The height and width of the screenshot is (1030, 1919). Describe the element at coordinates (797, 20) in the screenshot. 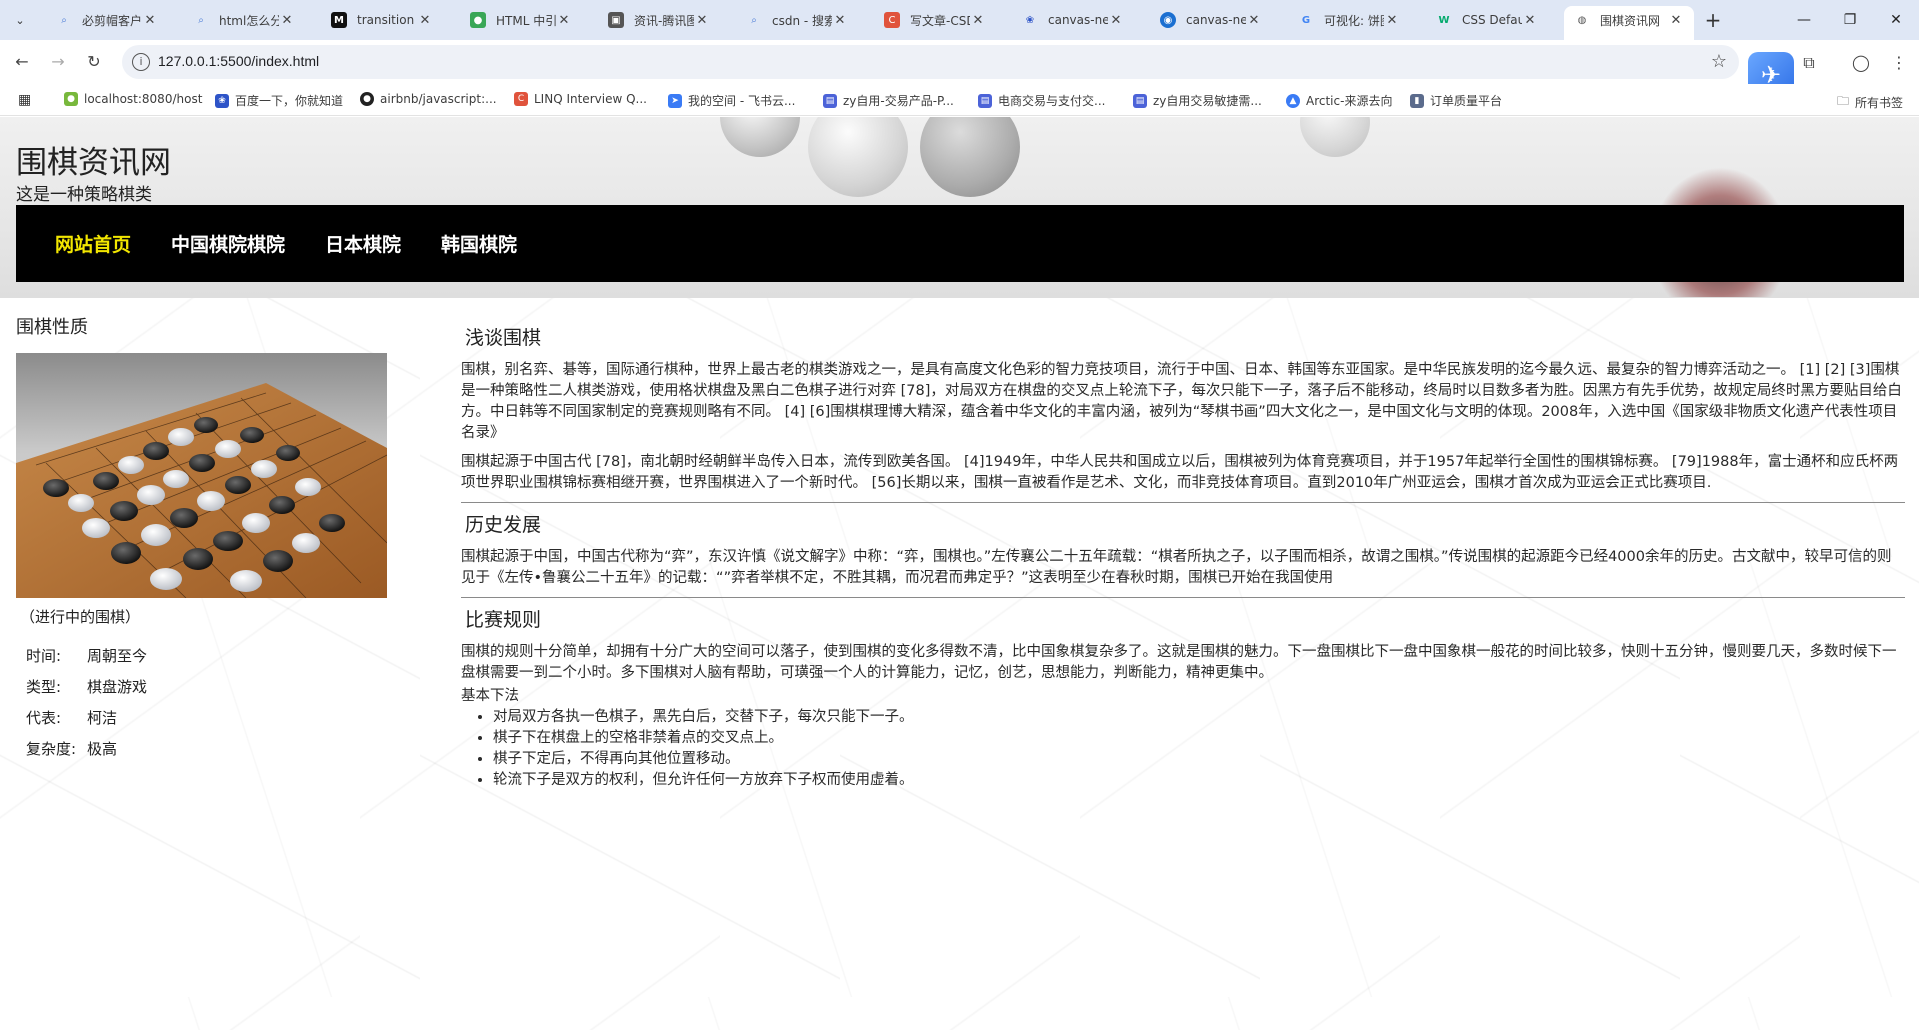

I see `tab-6: ⌕ csdn - 搜索 ✕` at that location.